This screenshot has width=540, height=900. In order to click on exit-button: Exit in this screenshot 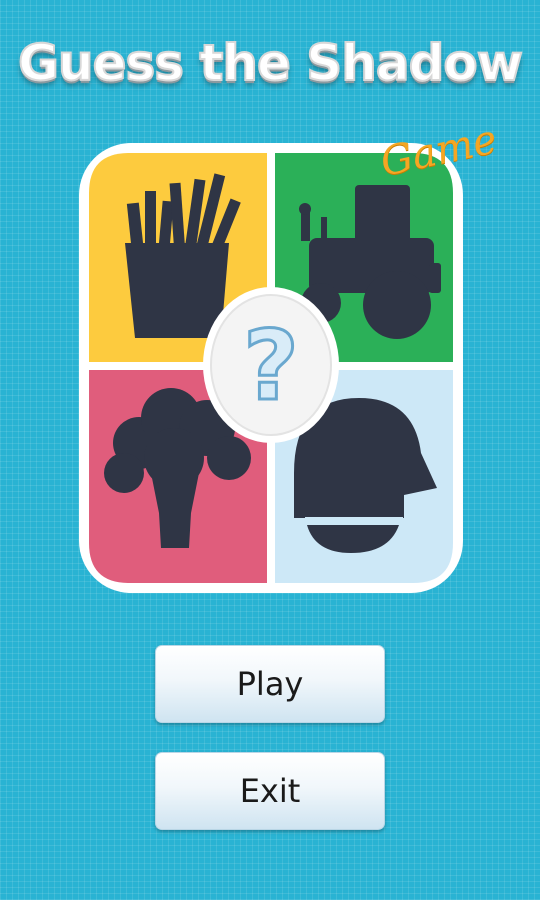, I will do `click(270, 791)`.